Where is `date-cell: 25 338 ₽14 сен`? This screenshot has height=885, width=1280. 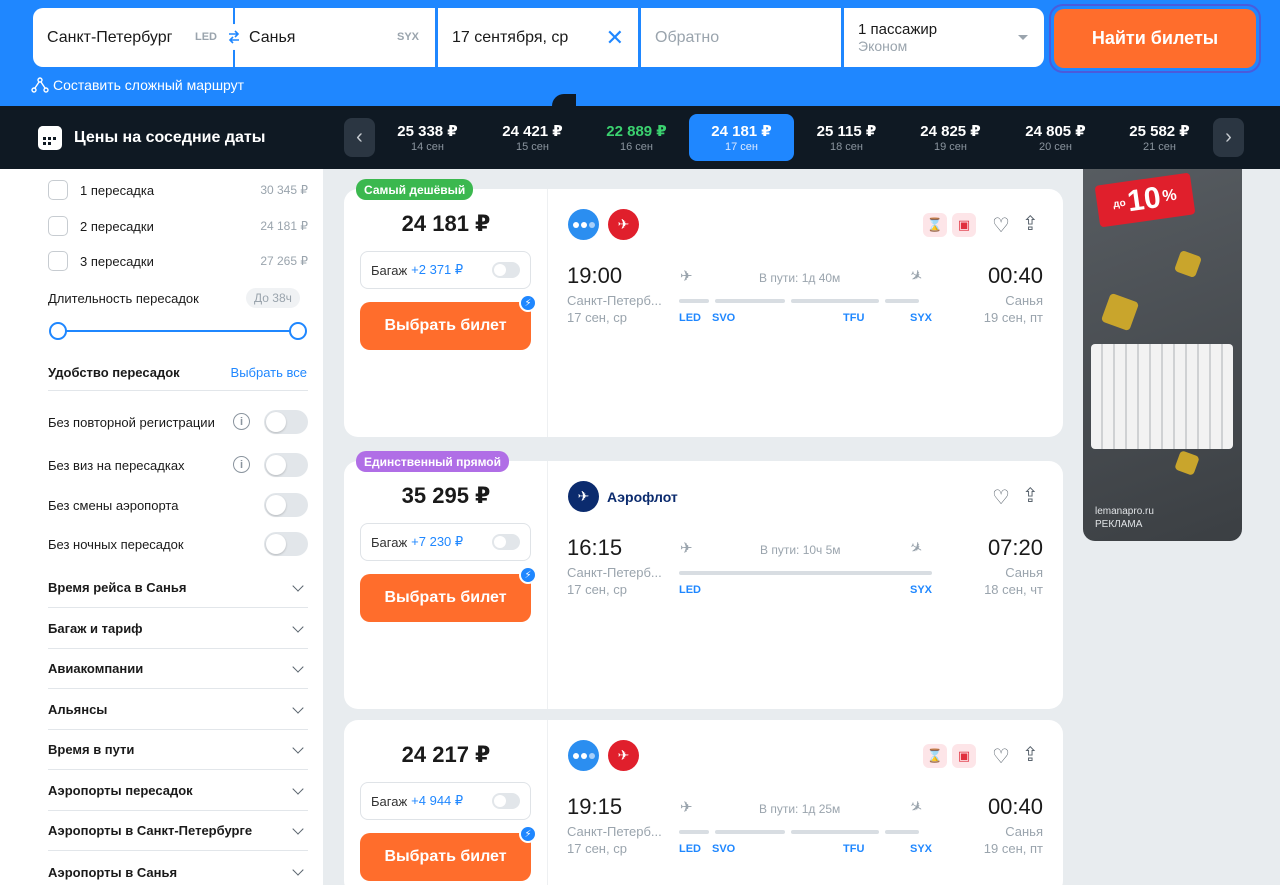
date-cell: 25 338 ₽14 сен is located at coordinates (427, 137).